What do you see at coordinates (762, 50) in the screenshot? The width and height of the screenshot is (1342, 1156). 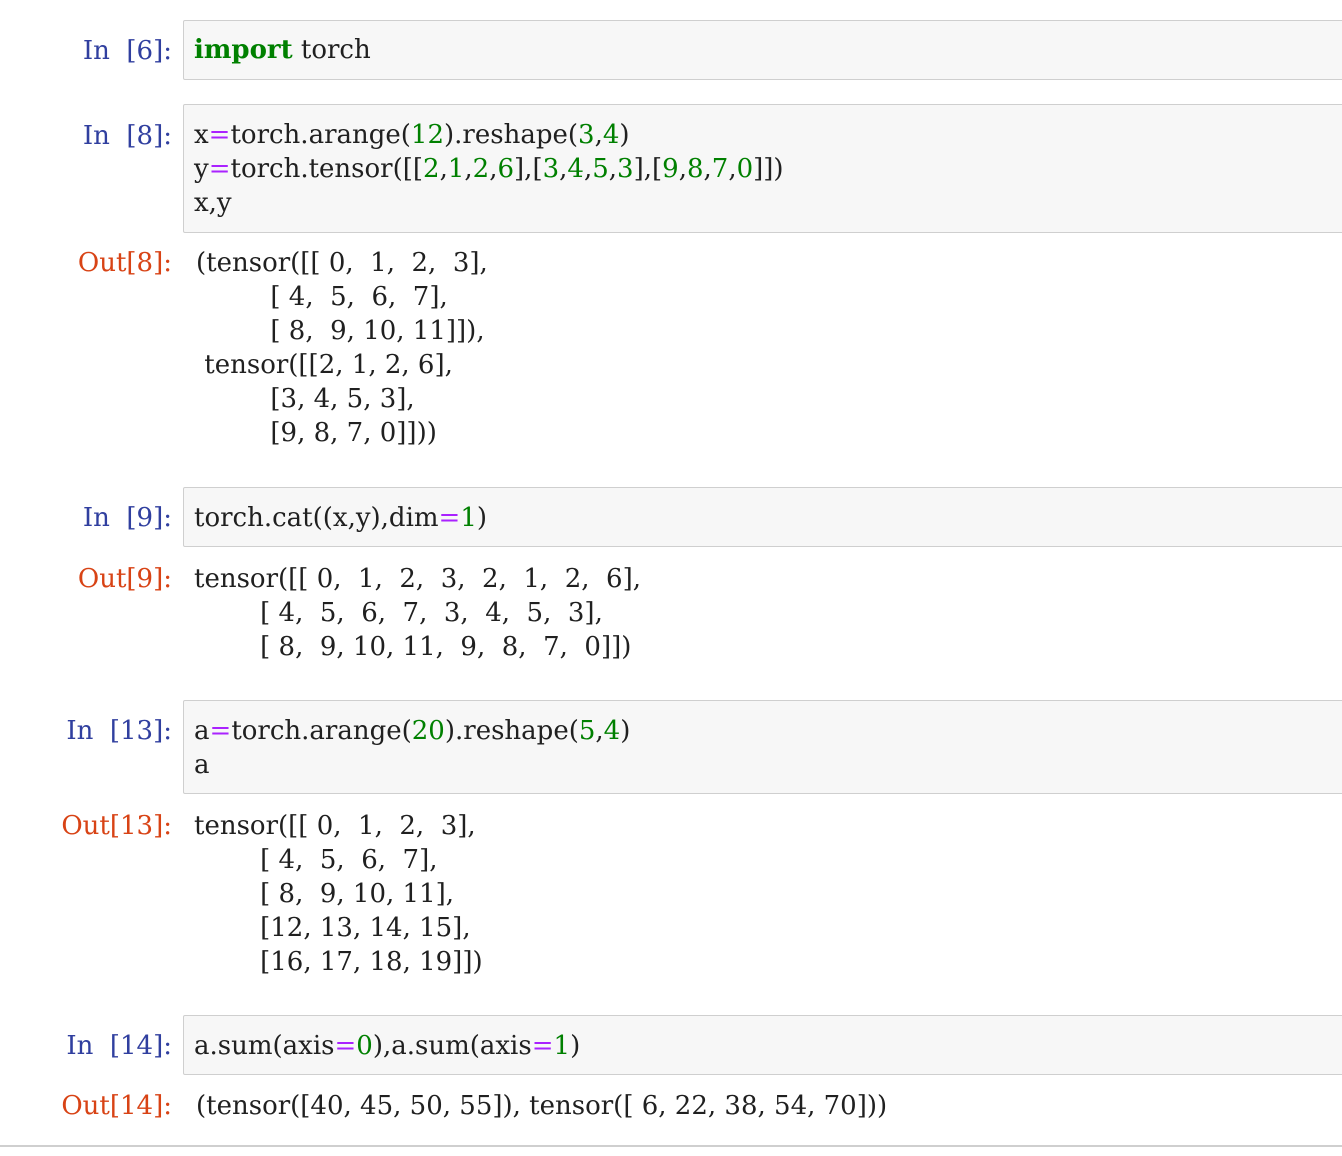 I see `code-input-6: import torch` at bounding box center [762, 50].